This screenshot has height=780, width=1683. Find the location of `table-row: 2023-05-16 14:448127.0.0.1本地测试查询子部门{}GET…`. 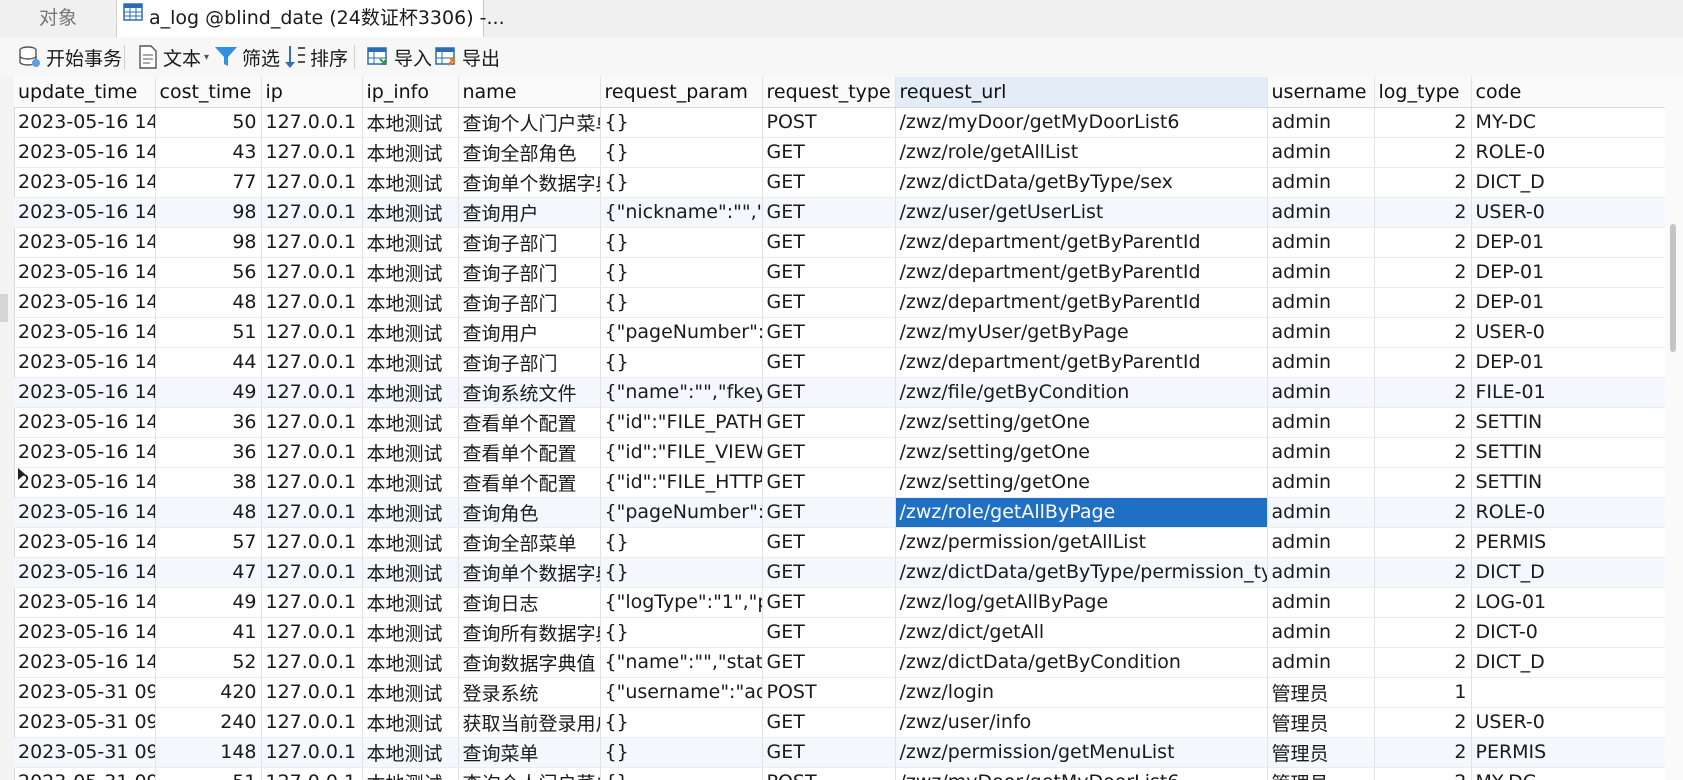

table-row: 2023-05-16 14:448127.0.0.1本地测试查询子部门{}GET… is located at coordinates (840, 302).